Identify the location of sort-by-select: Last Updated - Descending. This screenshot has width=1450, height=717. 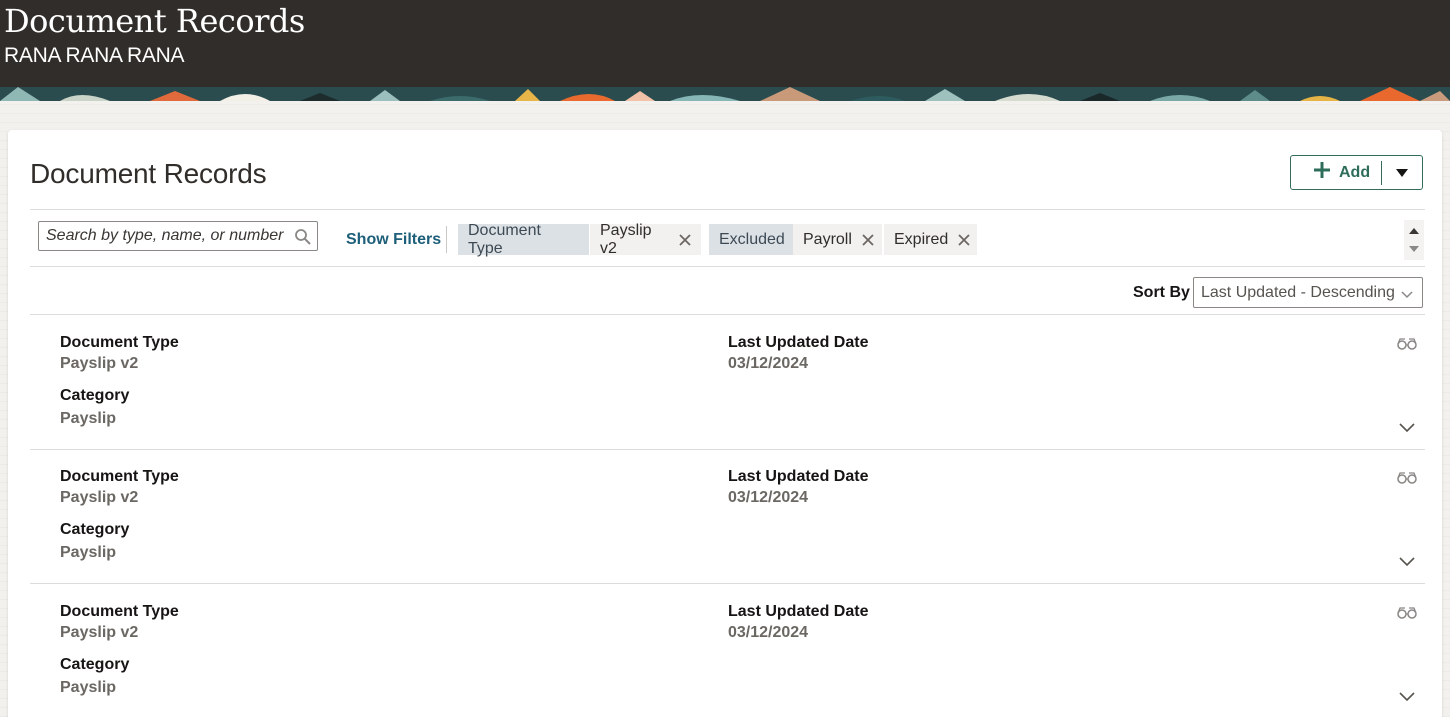
(1308, 292).